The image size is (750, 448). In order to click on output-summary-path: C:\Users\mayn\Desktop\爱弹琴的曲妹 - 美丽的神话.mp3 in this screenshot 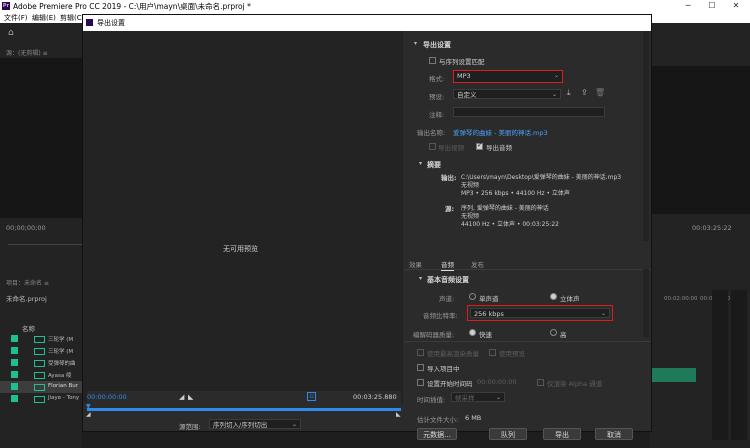, I will do `click(541, 177)`.